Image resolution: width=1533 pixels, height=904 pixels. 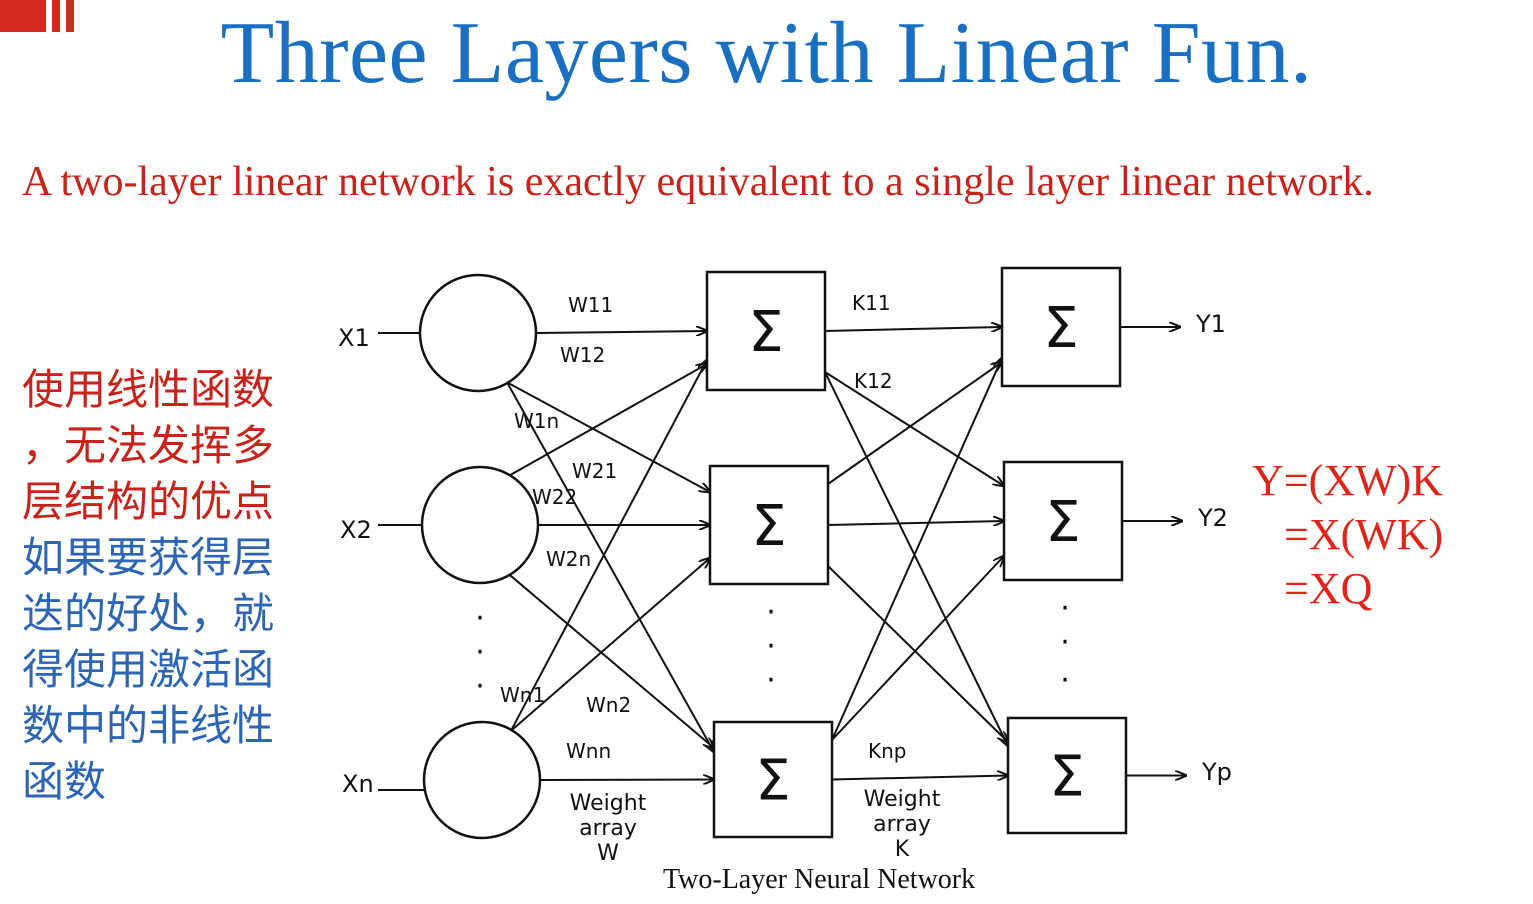 What do you see at coordinates (554, 497) in the screenshot?
I see `weight-label-w: W22` at bounding box center [554, 497].